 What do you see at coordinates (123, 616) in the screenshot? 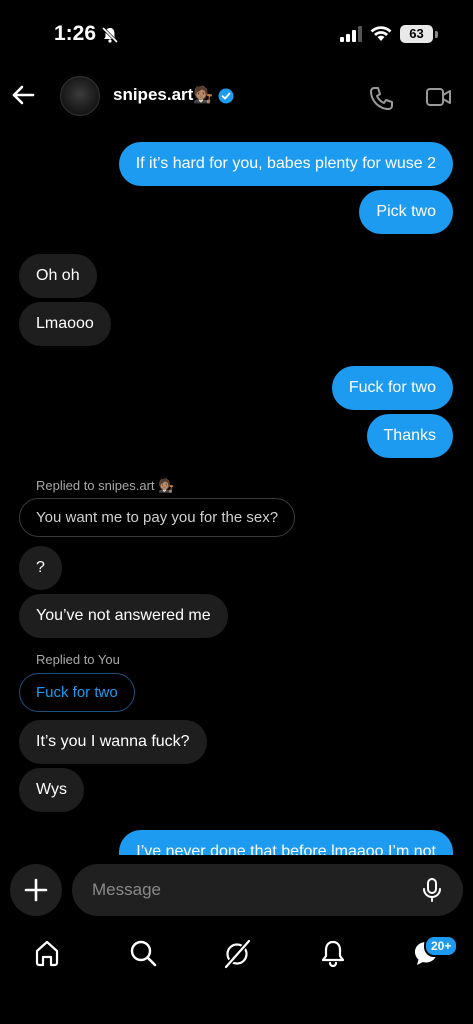
I see `message-incoming: You’ve not answered me` at bounding box center [123, 616].